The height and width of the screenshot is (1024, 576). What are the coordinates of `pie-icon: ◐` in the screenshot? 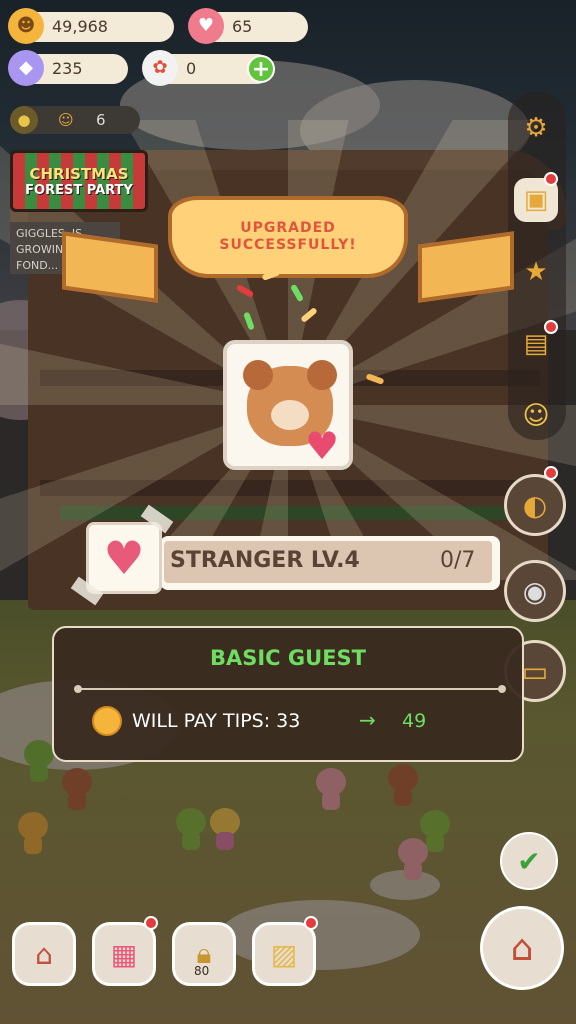 It's located at (535, 505).